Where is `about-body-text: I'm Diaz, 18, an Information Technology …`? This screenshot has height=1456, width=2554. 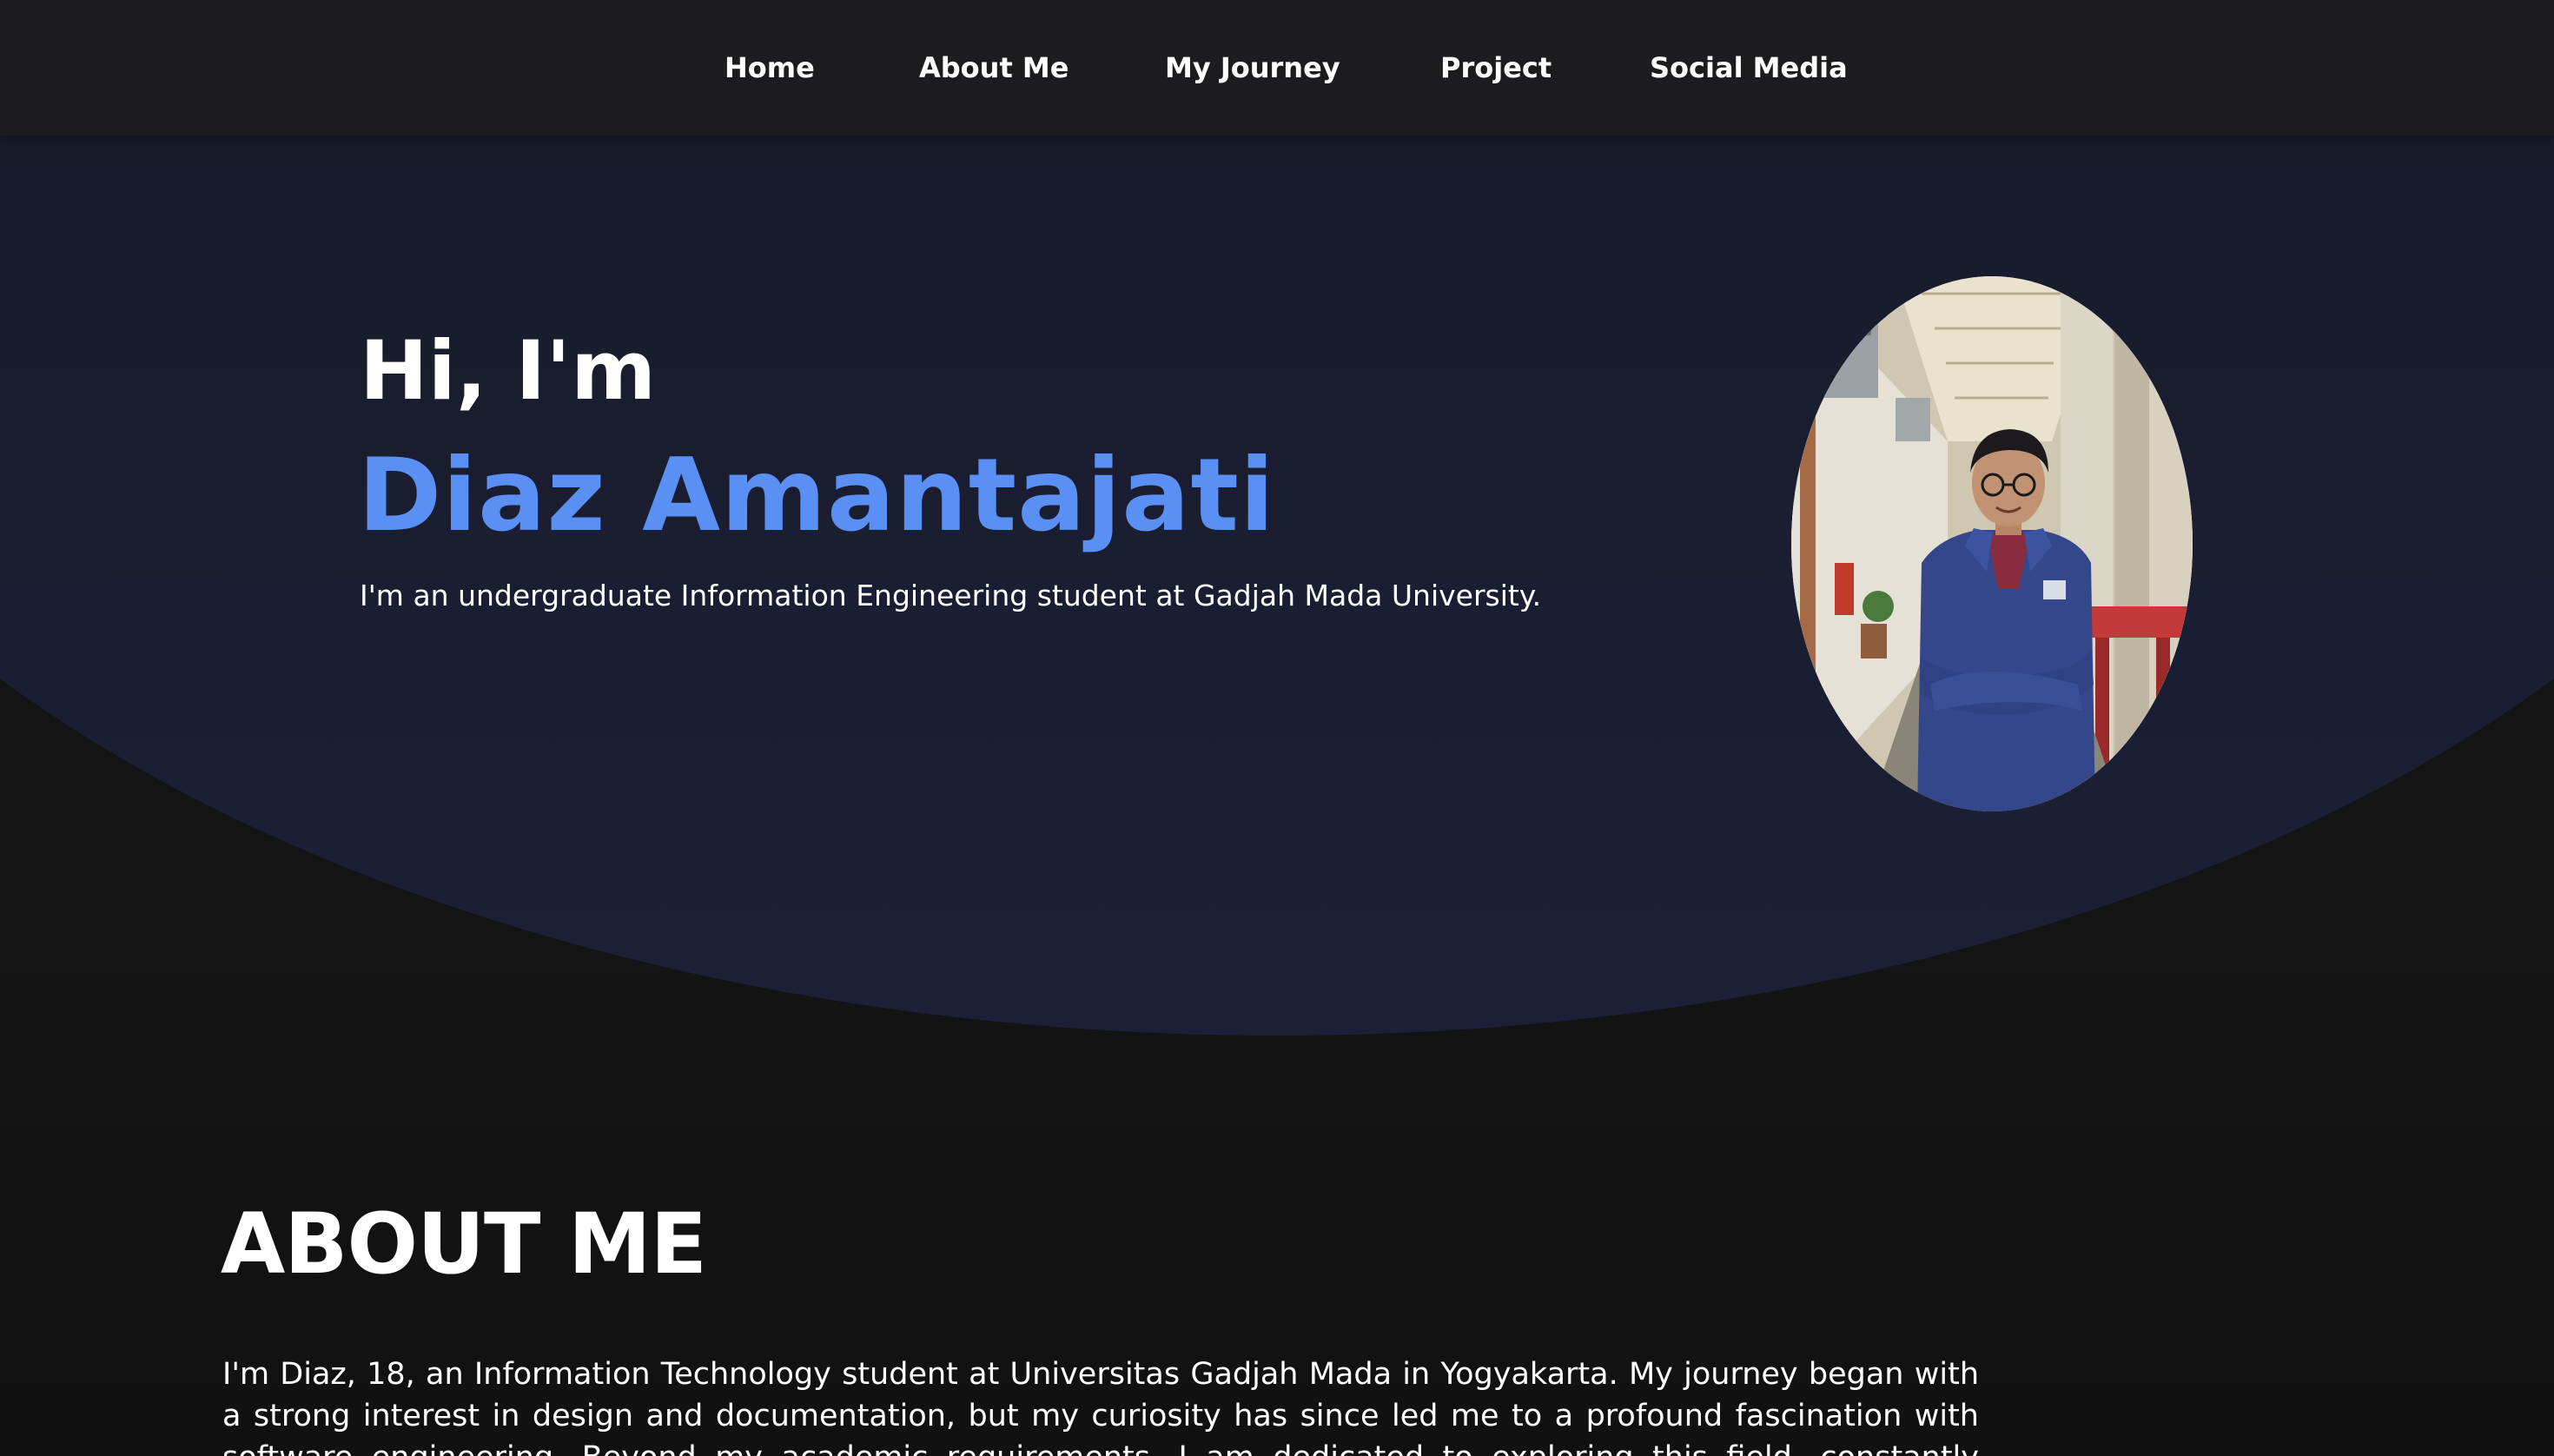
about-body-text: I'm Diaz, 18, an Information Technology … is located at coordinates (1101, 1406).